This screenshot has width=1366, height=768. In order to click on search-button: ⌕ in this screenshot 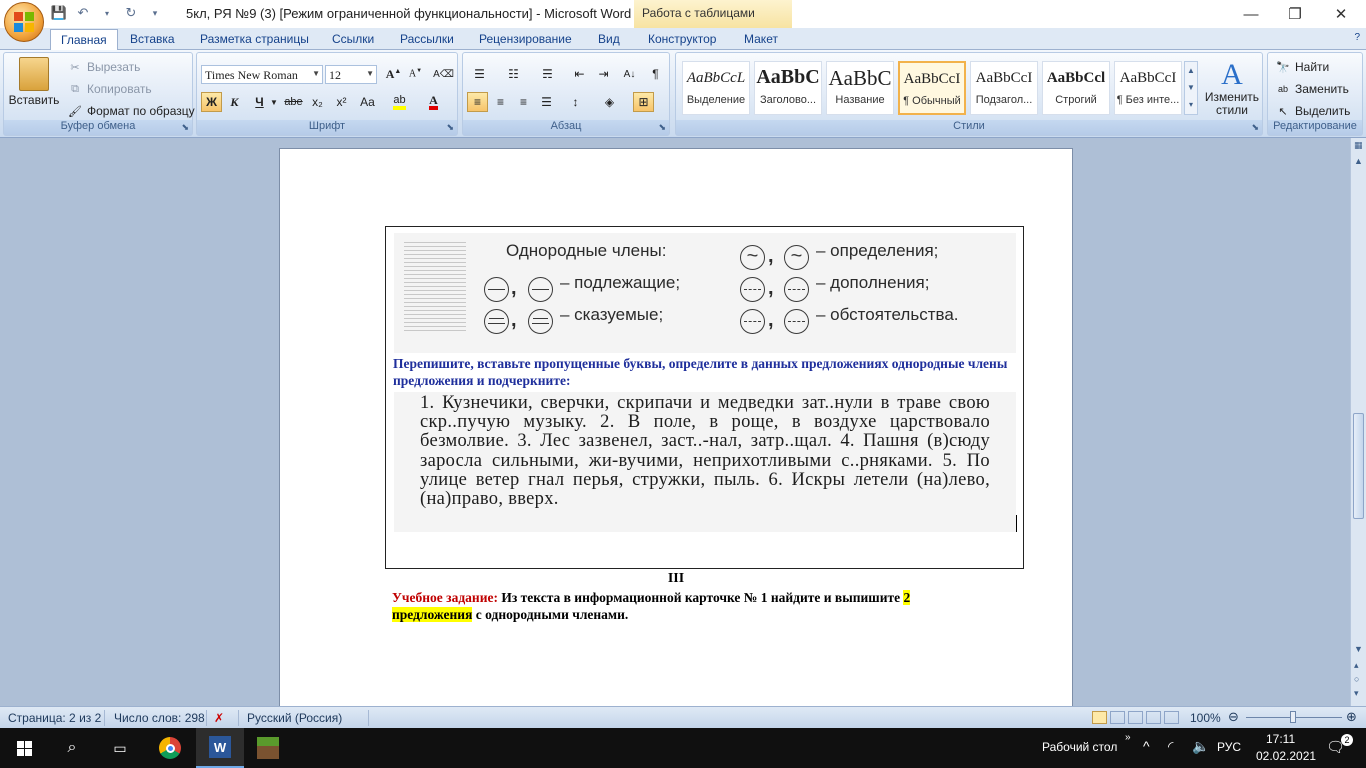, I will do `click(72, 748)`.